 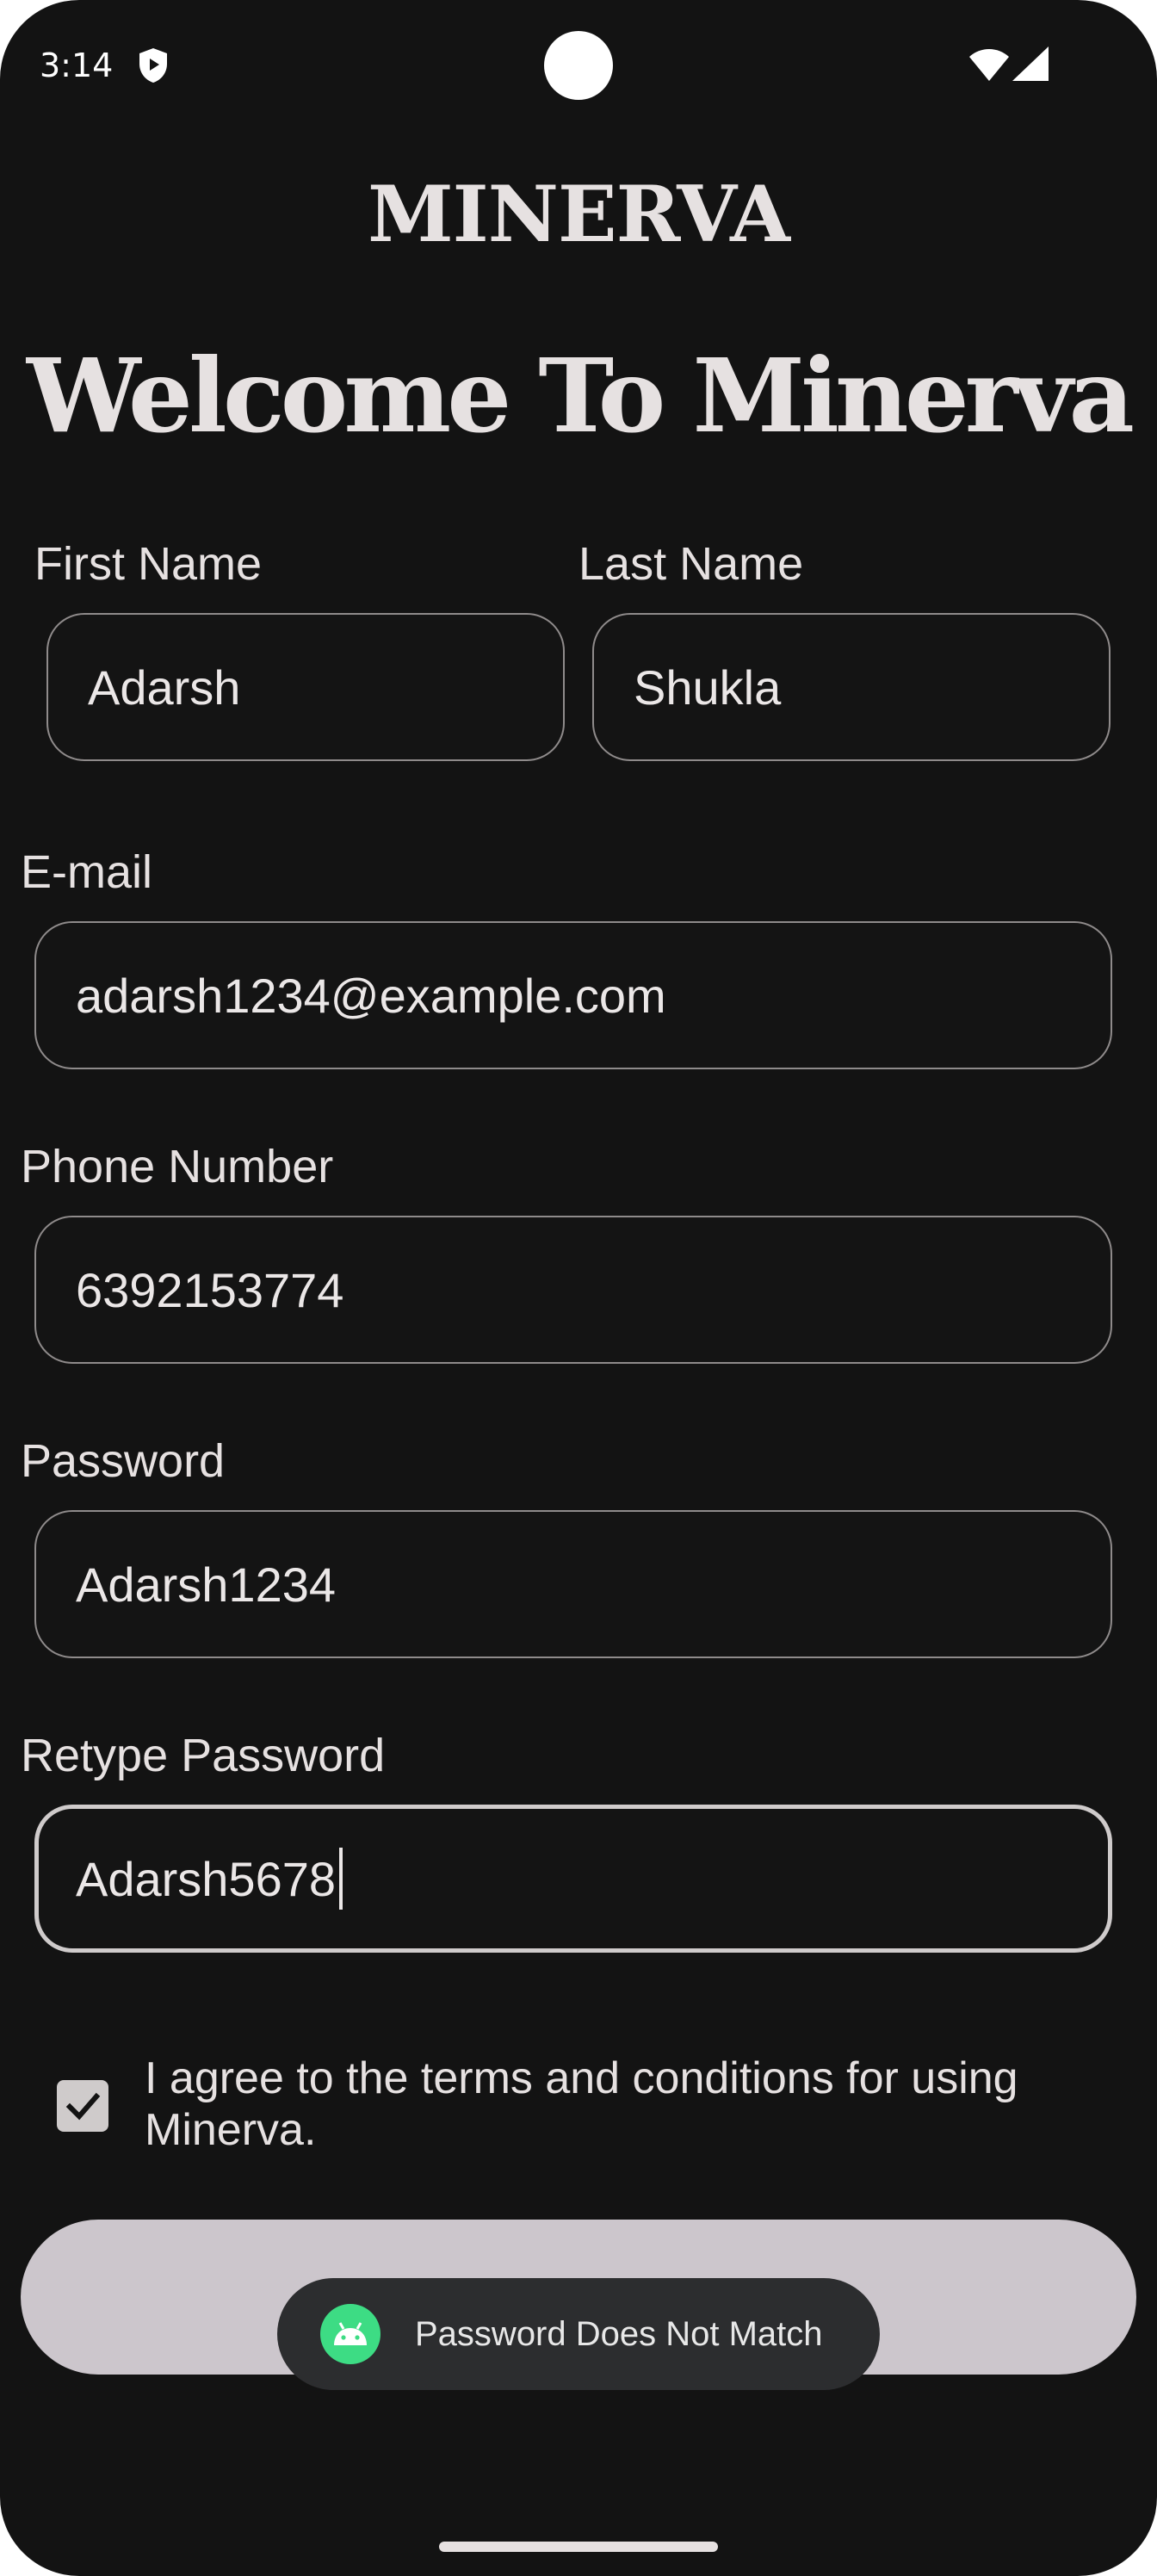 What do you see at coordinates (579, 214) in the screenshot?
I see `app-brand: MINERVA` at bounding box center [579, 214].